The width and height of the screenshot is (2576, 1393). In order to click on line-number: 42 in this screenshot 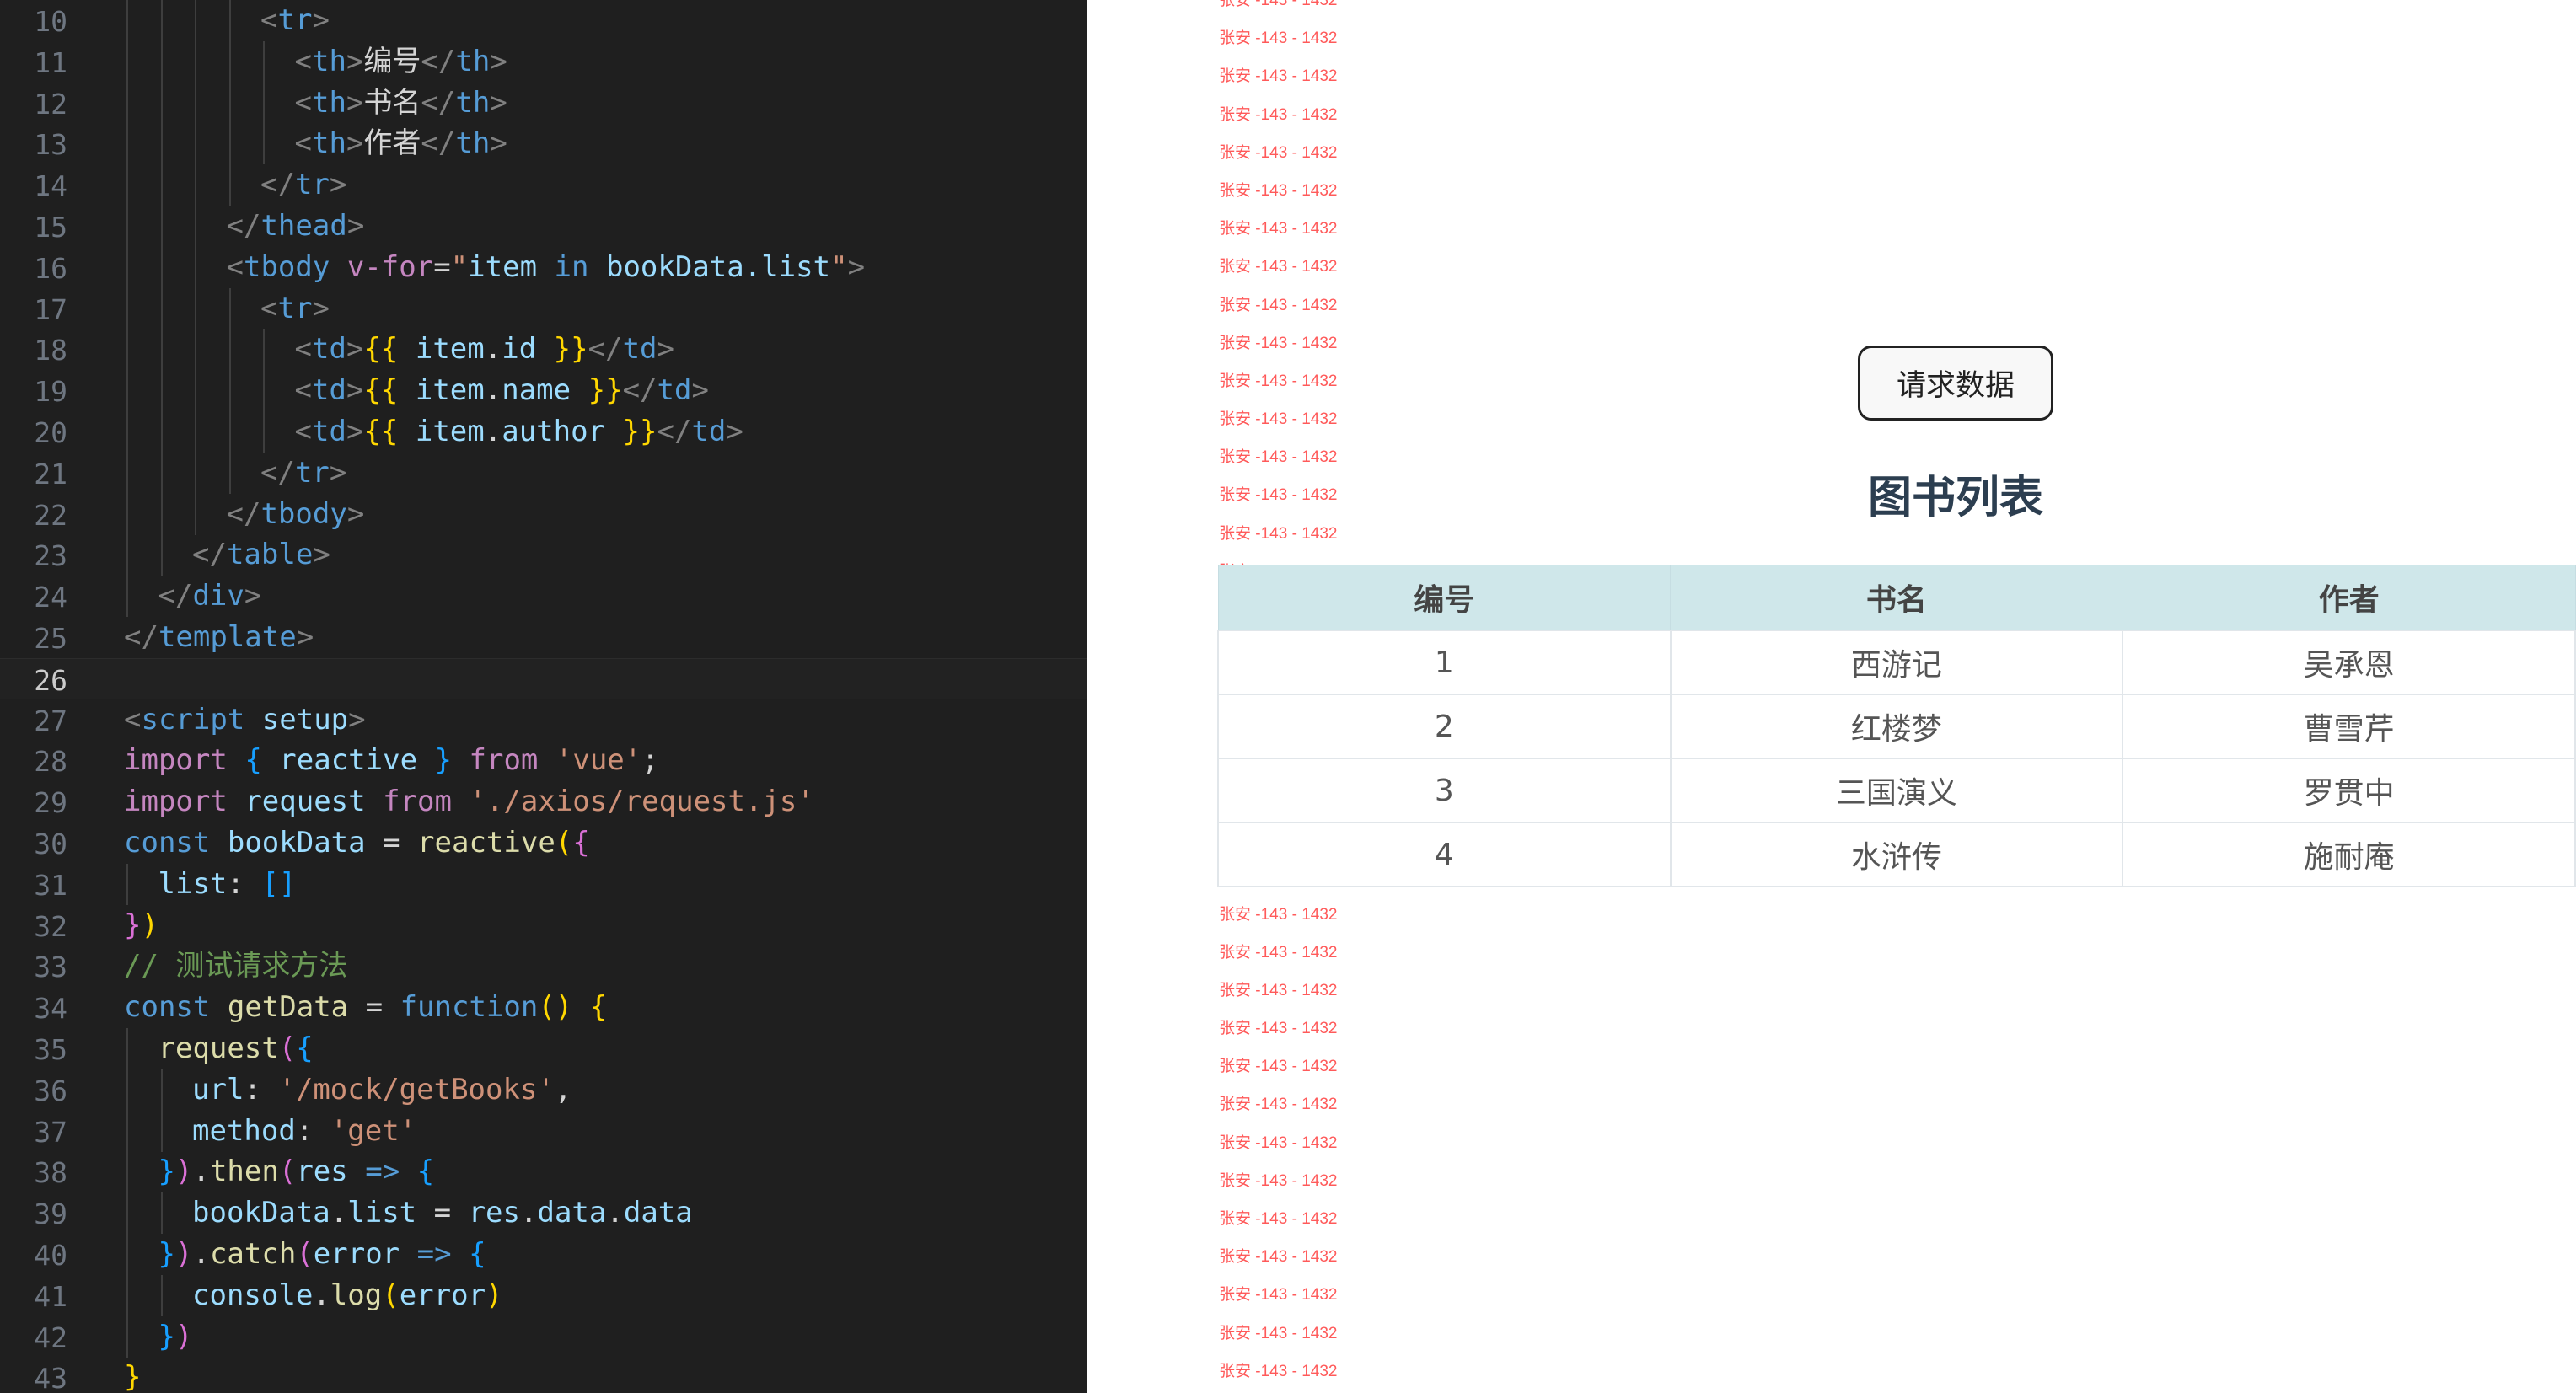, I will do `click(50, 1337)`.